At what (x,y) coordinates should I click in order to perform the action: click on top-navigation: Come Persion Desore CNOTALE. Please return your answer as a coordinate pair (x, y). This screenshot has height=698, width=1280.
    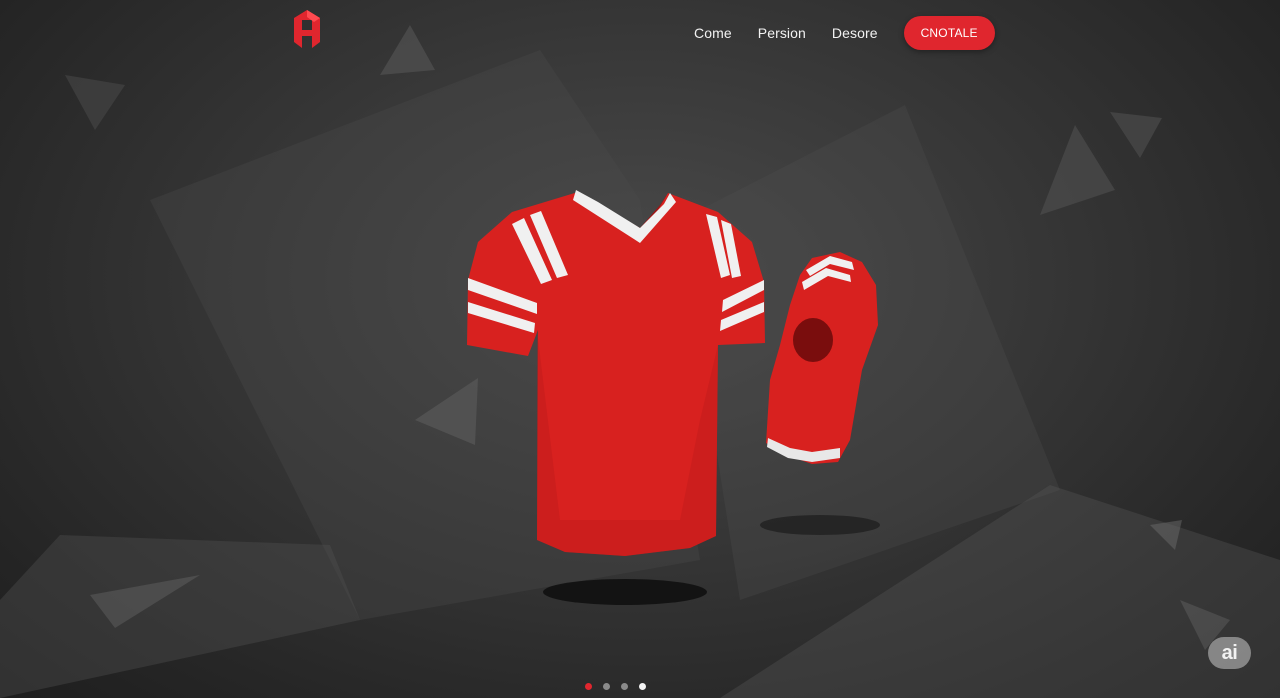
    Looking at the image, I should click on (837, 33).